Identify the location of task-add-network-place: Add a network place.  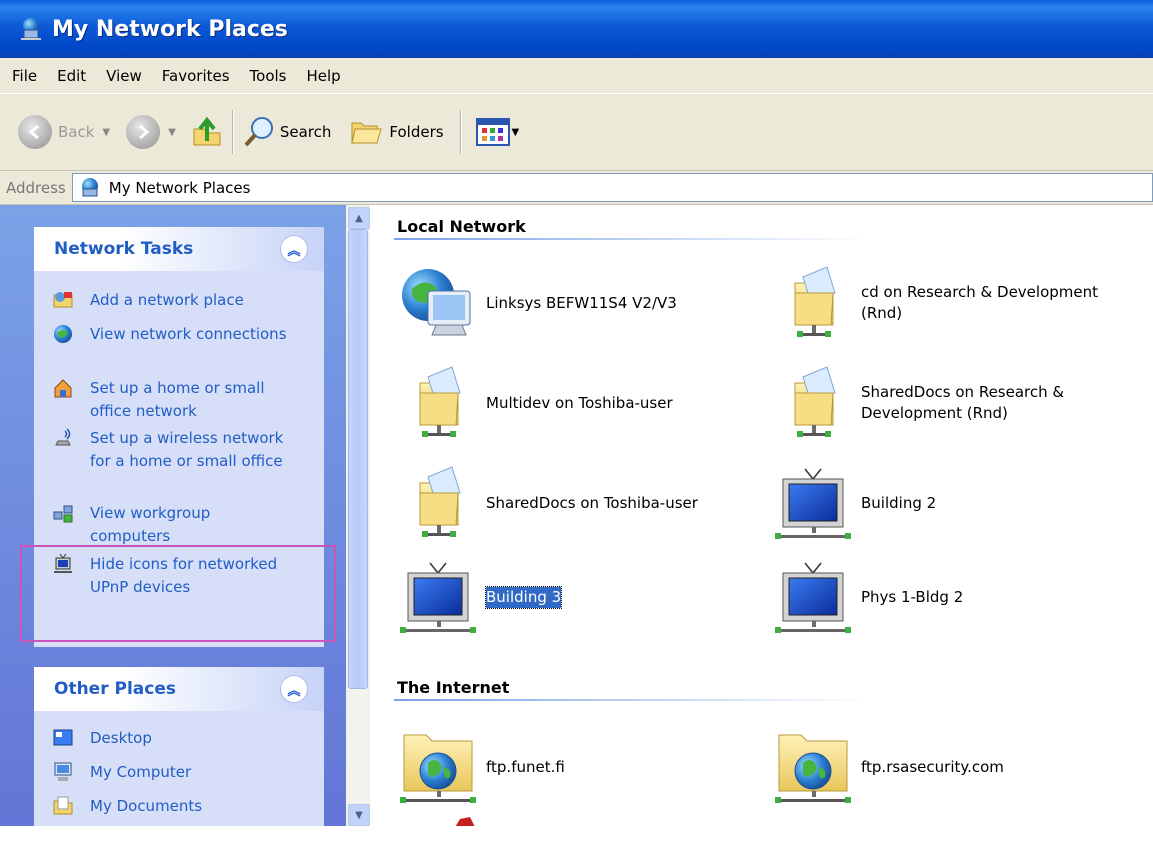
(171, 300).